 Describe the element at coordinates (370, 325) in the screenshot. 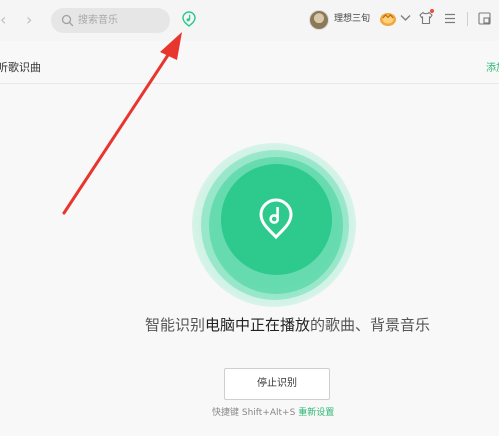

I see `hint-suffix: 的歌曲、背景音乐` at that location.